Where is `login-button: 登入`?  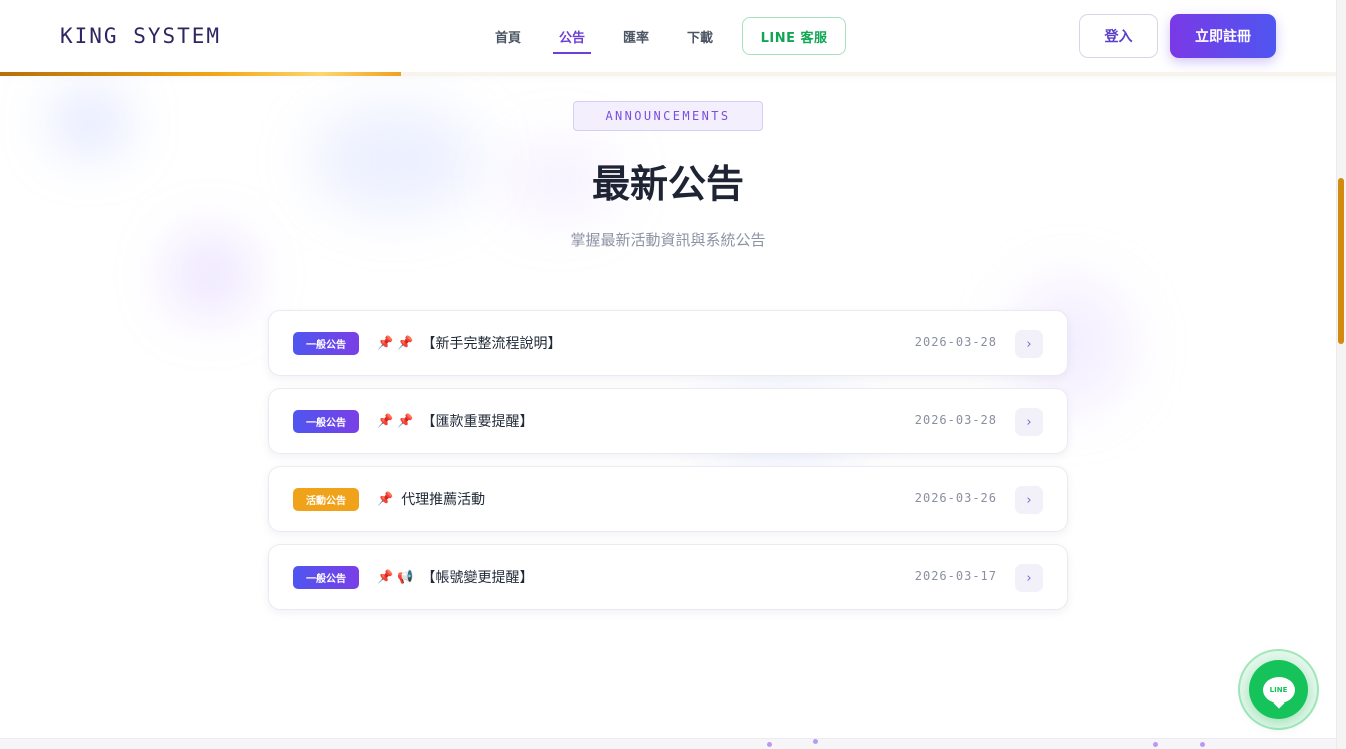
login-button: 登入 is located at coordinates (1118, 36).